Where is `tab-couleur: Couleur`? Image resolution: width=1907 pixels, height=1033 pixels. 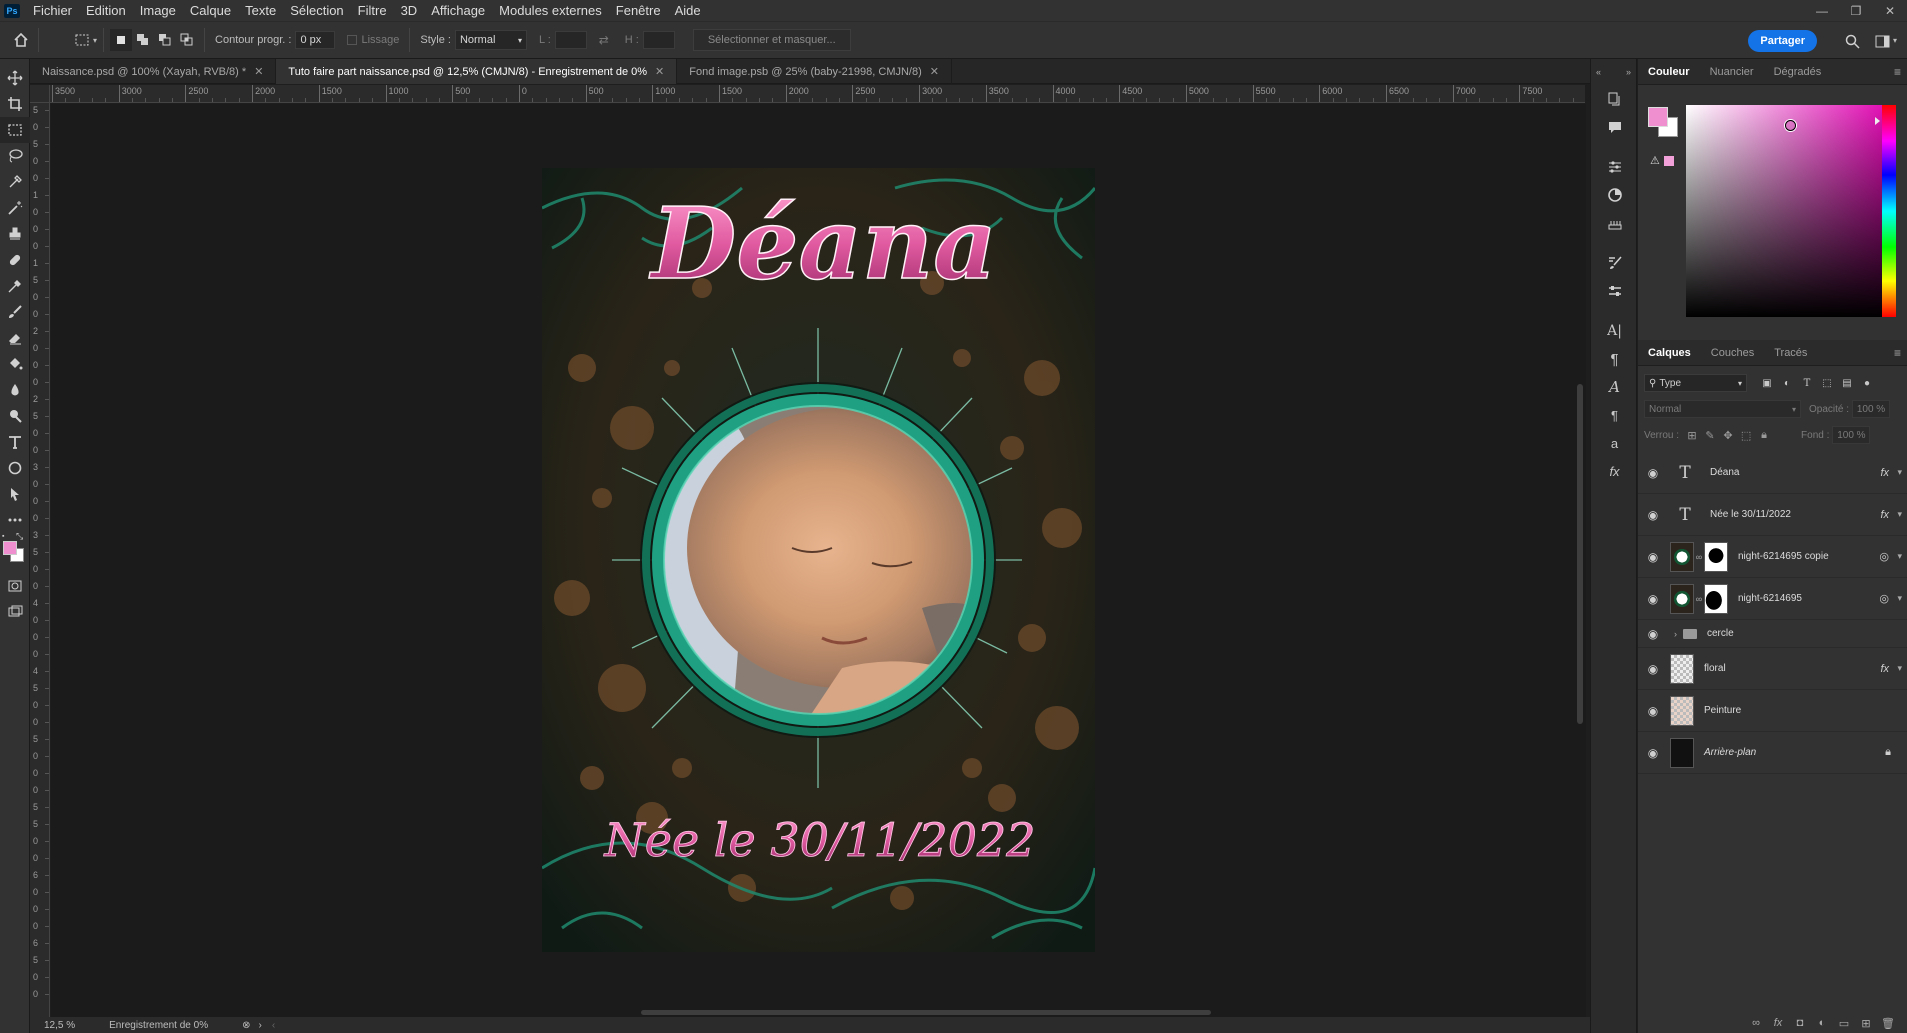
tab-couleur: Couleur is located at coordinates (1669, 72).